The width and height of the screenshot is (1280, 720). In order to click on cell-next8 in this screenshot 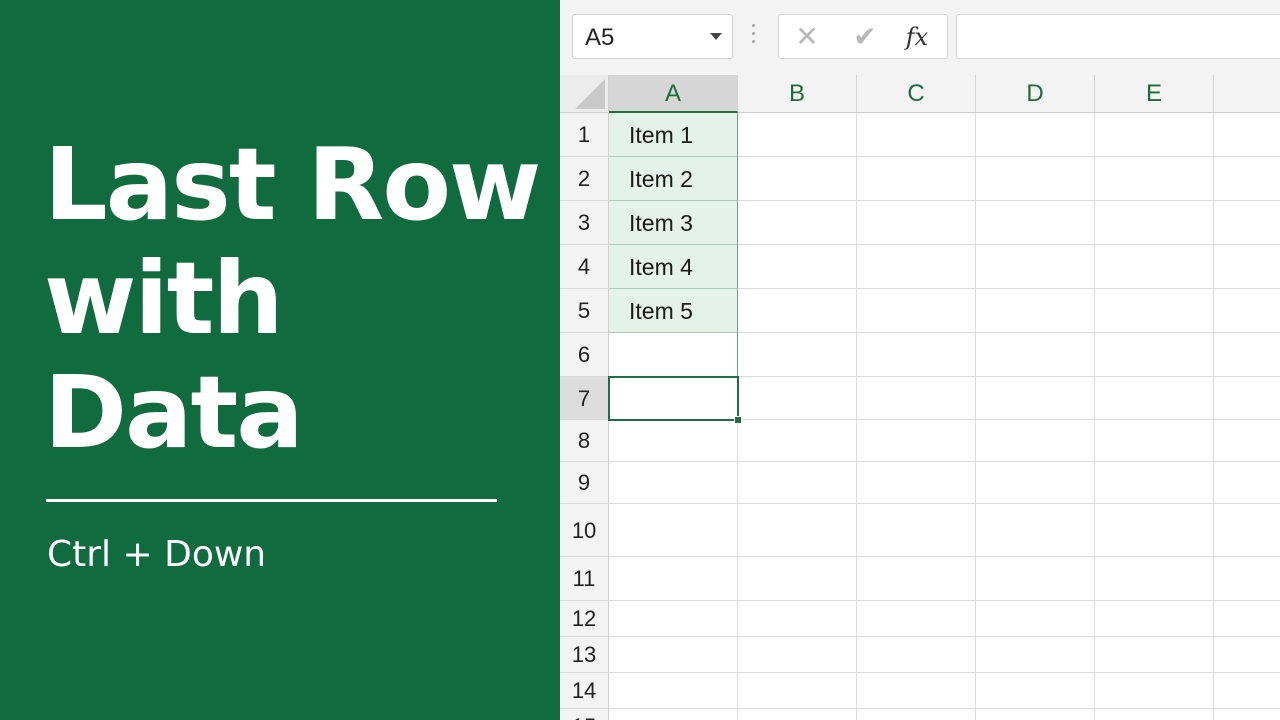, I will do `click(1247, 441)`.